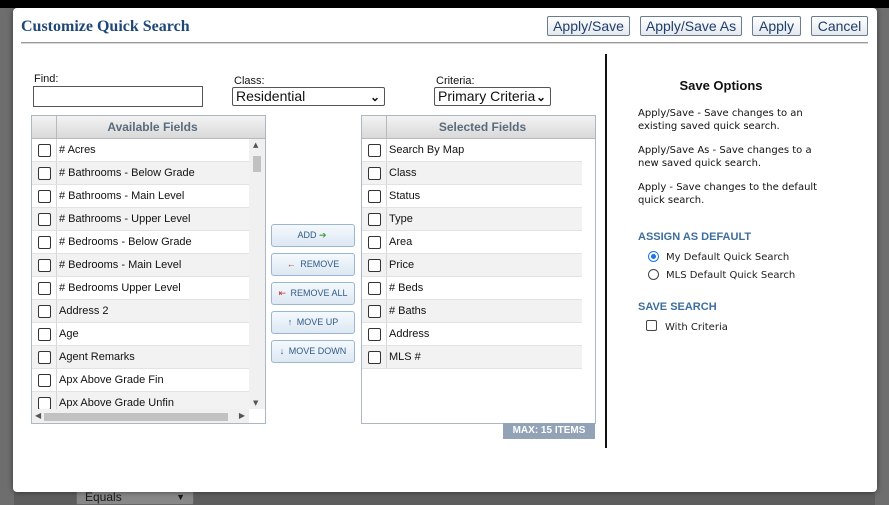  What do you see at coordinates (313, 293) in the screenshot?
I see `remove-all-button: ⇤ REMOVE ALL` at bounding box center [313, 293].